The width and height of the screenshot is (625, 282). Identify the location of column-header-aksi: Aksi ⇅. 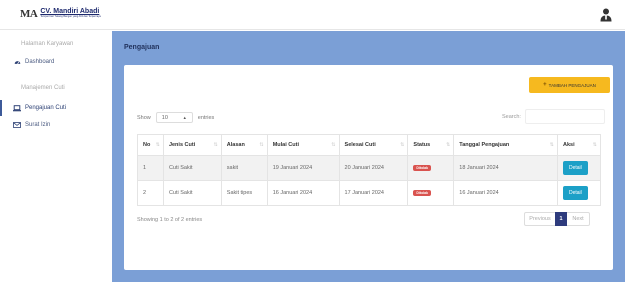
(579, 145).